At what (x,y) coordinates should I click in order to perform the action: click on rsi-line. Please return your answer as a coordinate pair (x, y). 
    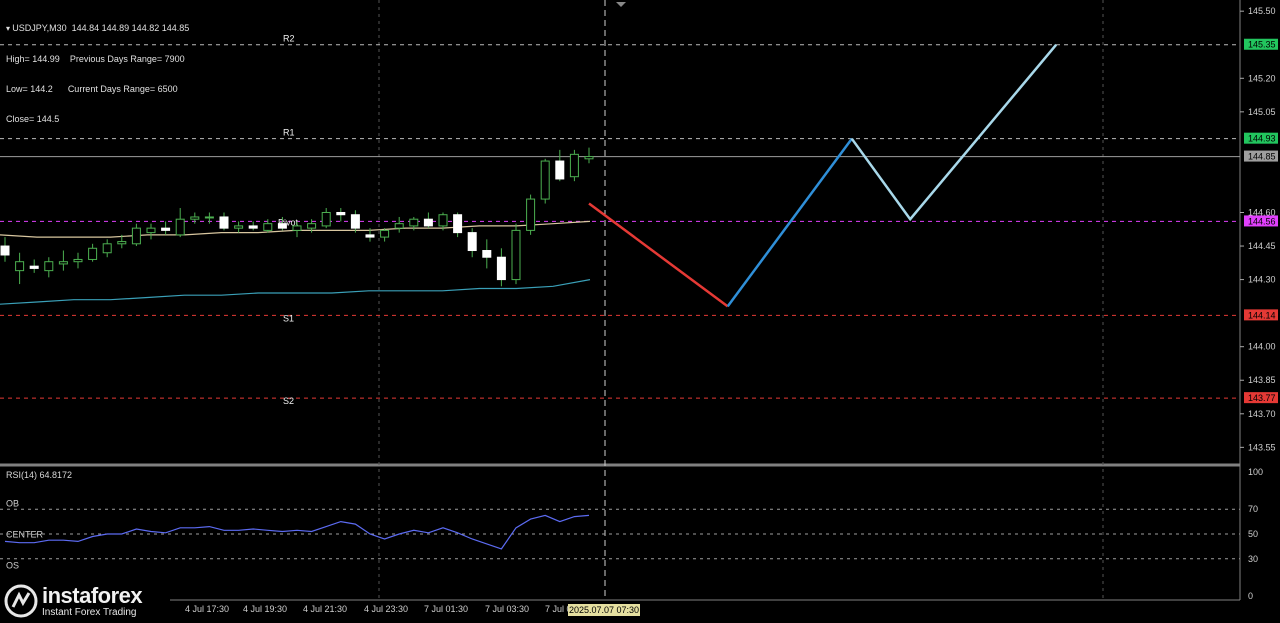
    Looking at the image, I should click on (297, 532).